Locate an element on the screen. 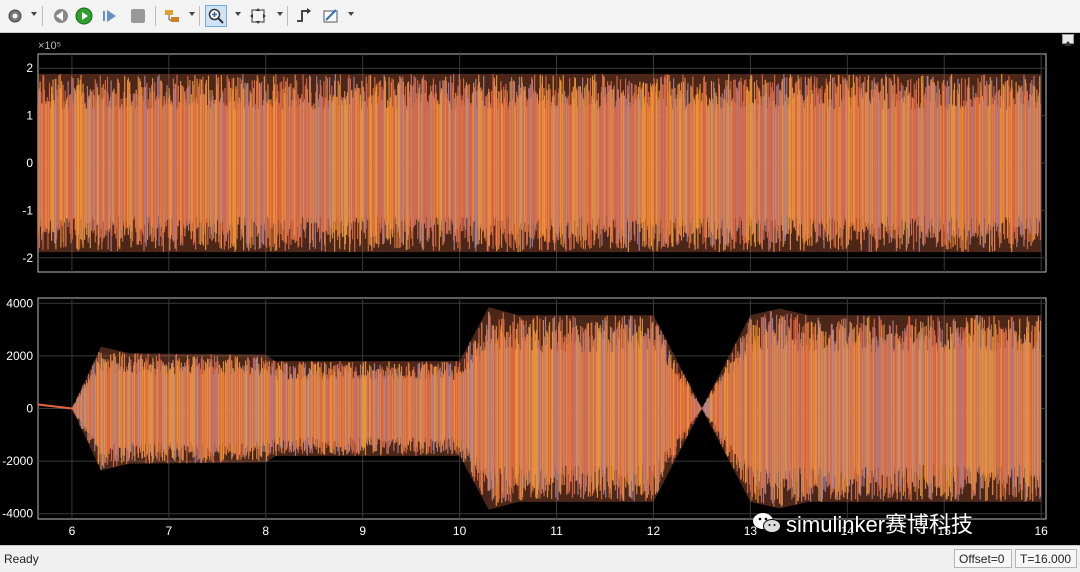 This screenshot has width=1080, height=572. restore-layout-button is located at coordinates (1068, 40).